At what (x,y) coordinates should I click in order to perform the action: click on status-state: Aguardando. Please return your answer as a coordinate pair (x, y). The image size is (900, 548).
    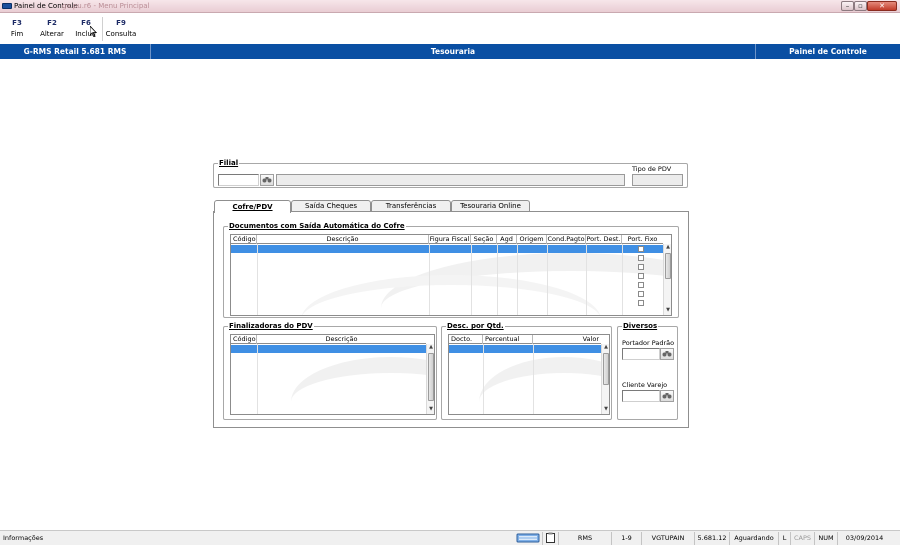
    Looking at the image, I should click on (753, 538).